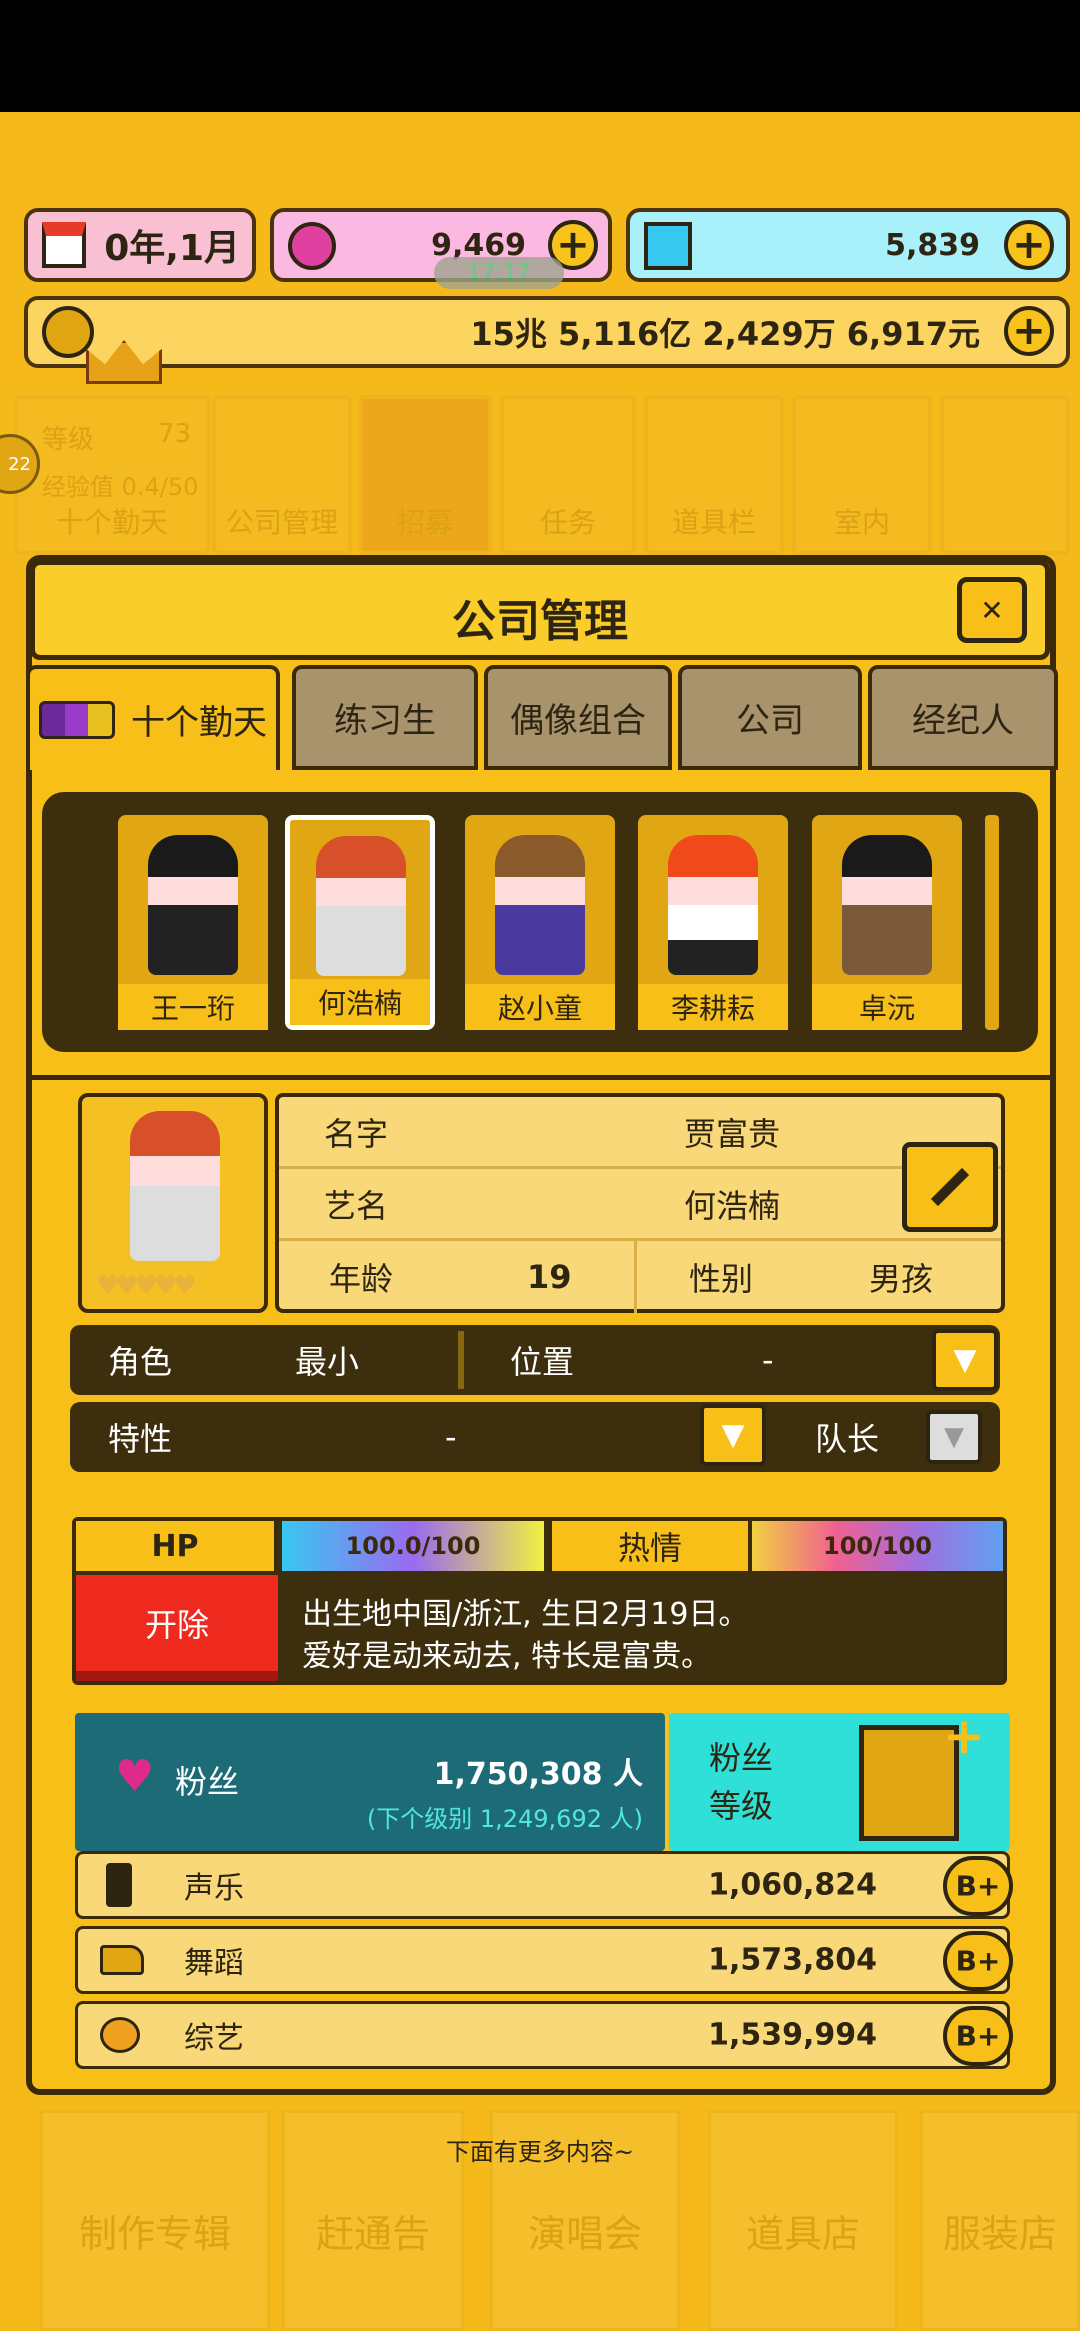 The image size is (1080, 2331). Describe the element at coordinates (963, 717) in the screenshot. I see `tab-manager: 经纪人` at that location.